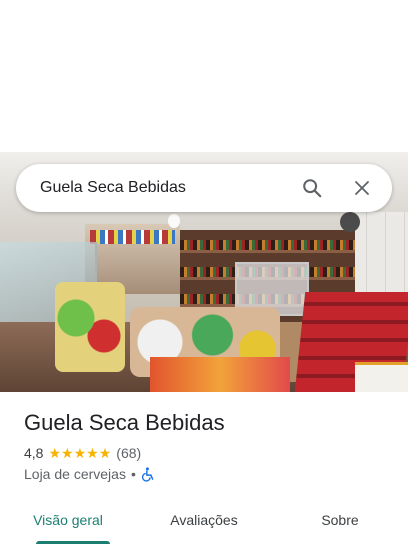 The height and width of the screenshot is (544, 408). I want to click on photo-cooler, so click(381, 377).